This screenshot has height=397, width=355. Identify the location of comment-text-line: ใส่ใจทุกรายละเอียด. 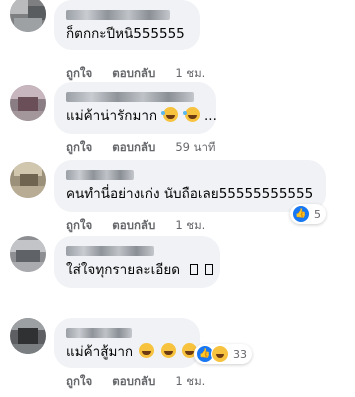
(139, 270).